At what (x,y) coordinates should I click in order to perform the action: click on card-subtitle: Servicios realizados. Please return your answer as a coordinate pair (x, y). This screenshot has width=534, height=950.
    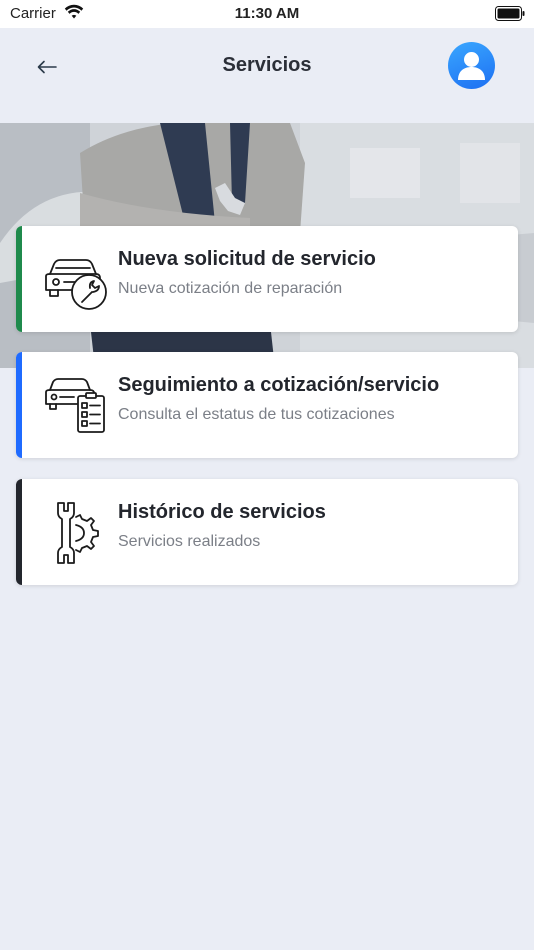
    Looking at the image, I should click on (189, 541).